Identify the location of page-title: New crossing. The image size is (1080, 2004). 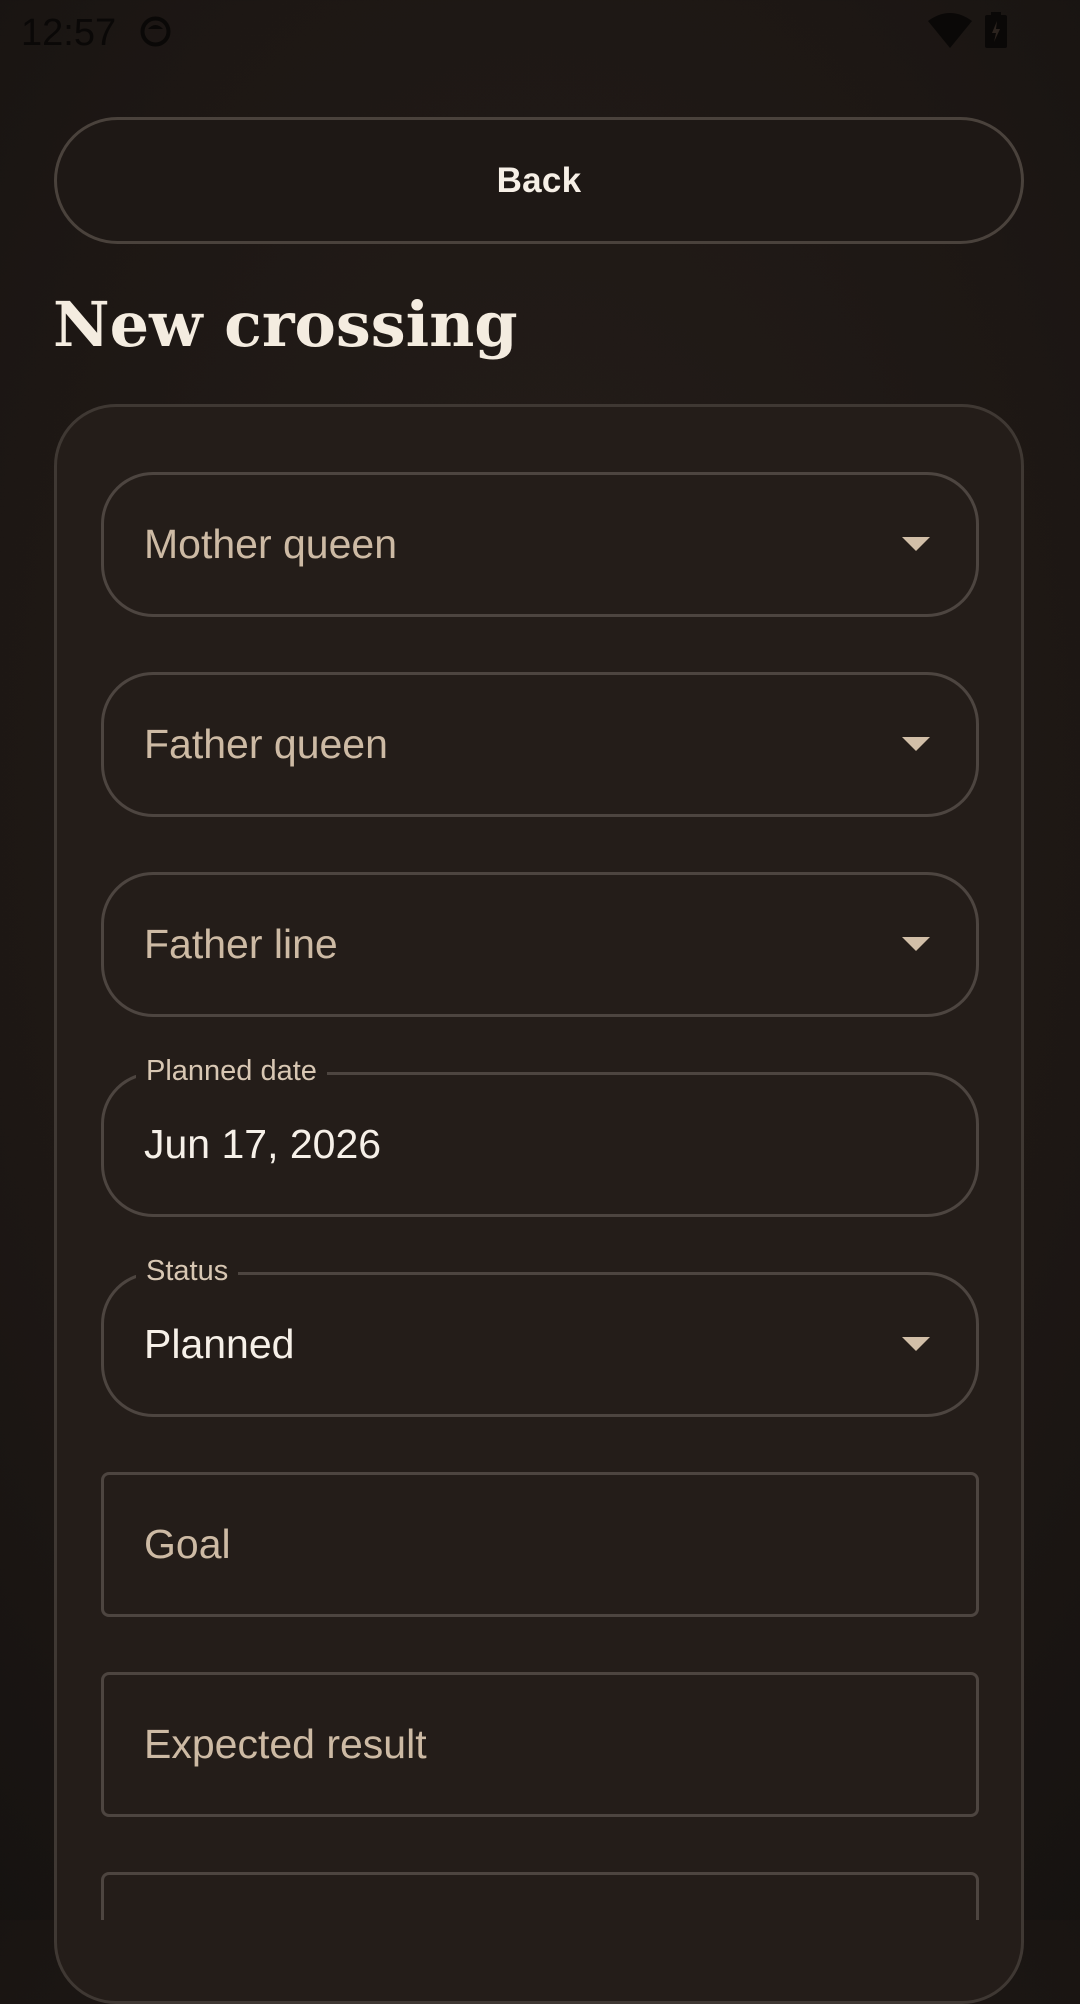
(285, 324).